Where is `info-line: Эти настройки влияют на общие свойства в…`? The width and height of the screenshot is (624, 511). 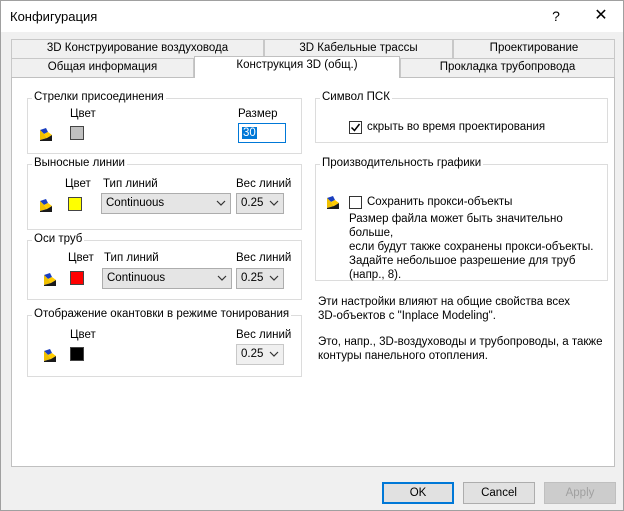
info-line: Эти настройки влияют на общие свойства в… is located at coordinates (444, 302).